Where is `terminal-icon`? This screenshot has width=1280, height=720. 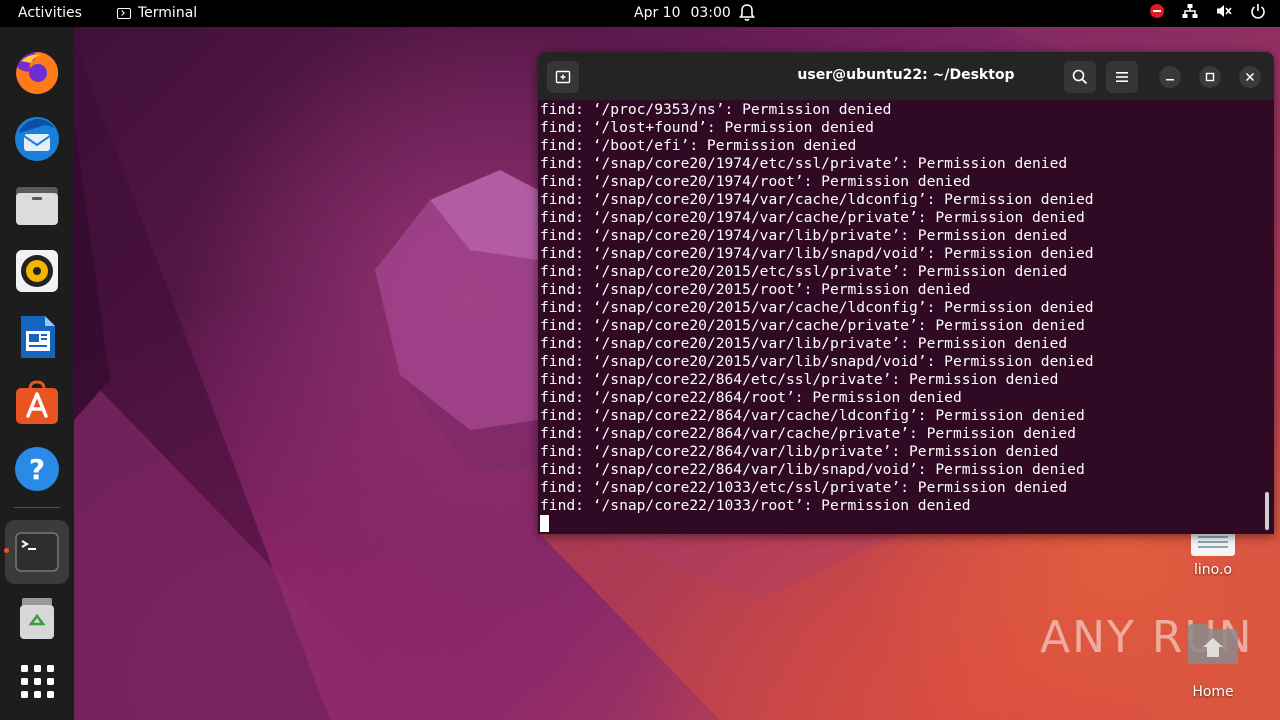
terminal-icon is located at coordinates (37, 552).